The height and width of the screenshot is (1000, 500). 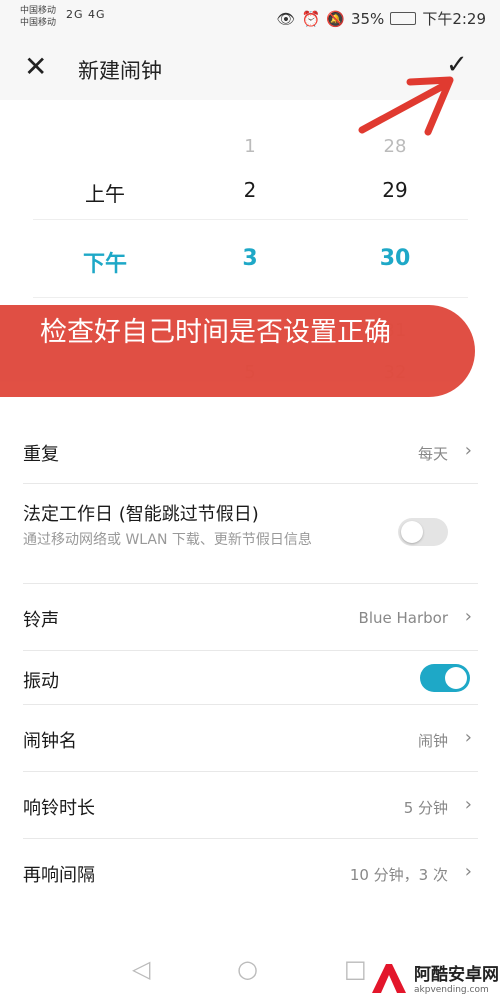 I want to click on back-nav-icon: ◁, so click(x=141, y=969).